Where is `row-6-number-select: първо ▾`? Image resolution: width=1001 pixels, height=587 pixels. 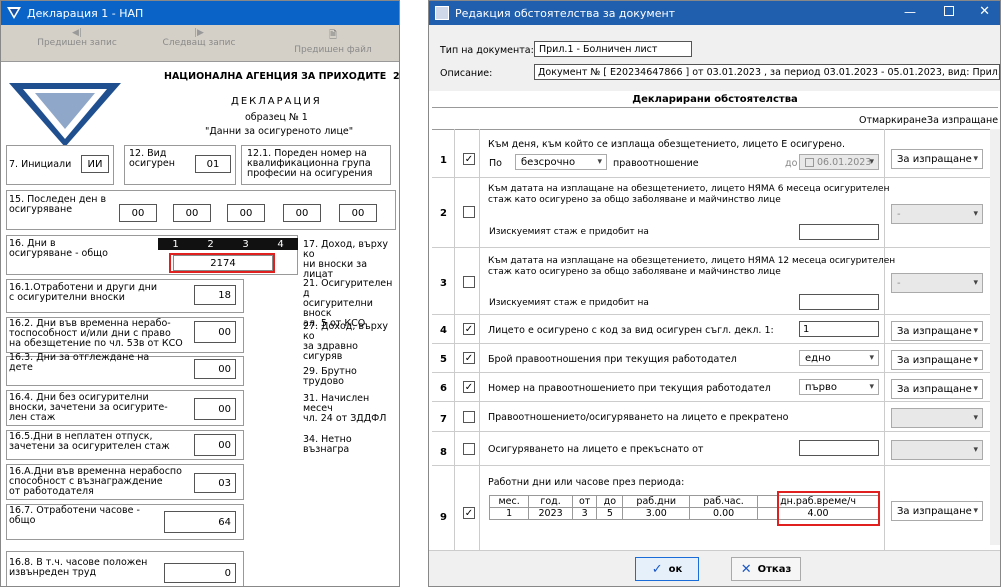 row-6-number-select: първо ▾ is located at coordinates (839, 387).